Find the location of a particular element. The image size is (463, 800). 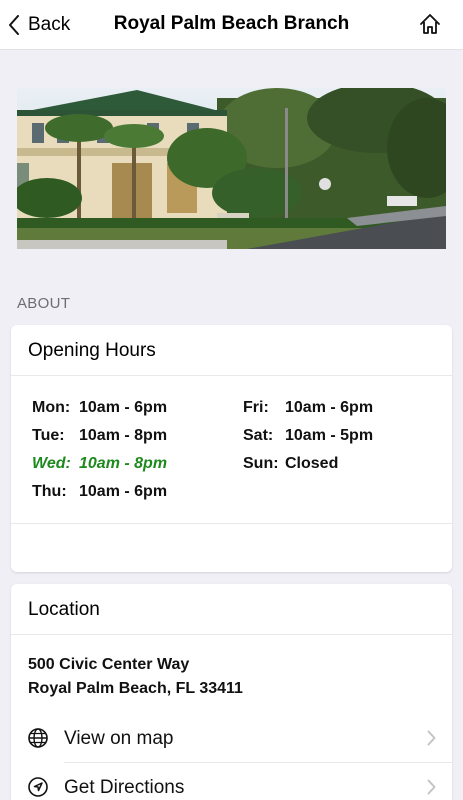

row-divider is located at coordinates (258, 762).